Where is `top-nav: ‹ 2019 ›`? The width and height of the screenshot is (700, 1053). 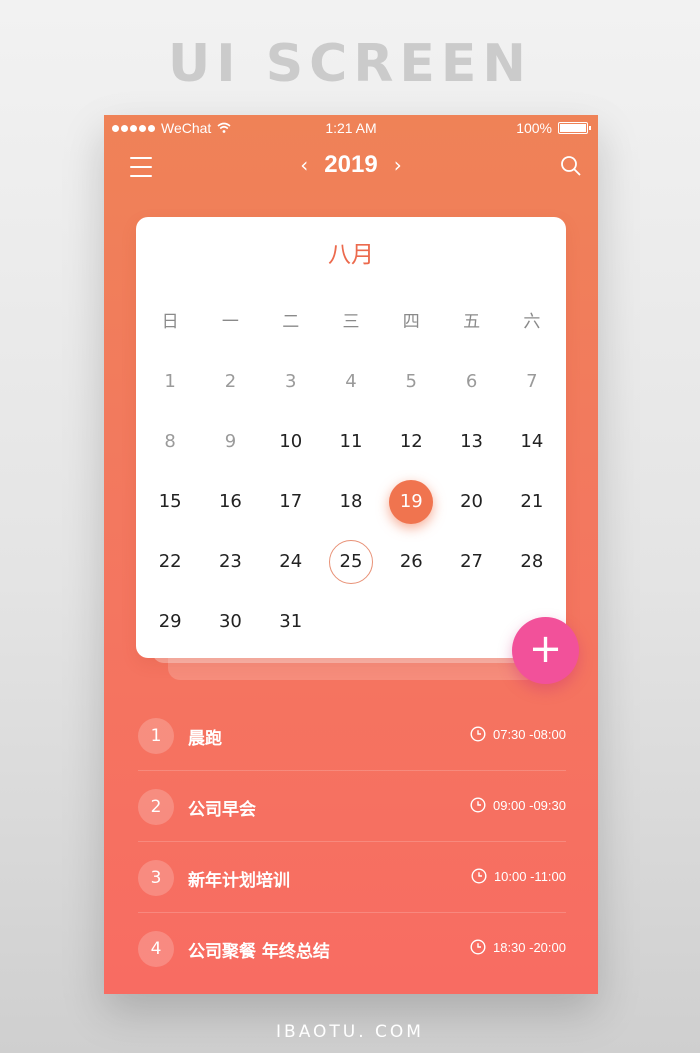 top-nav: ‹ 2019 › is located at coordinates (351, 169).